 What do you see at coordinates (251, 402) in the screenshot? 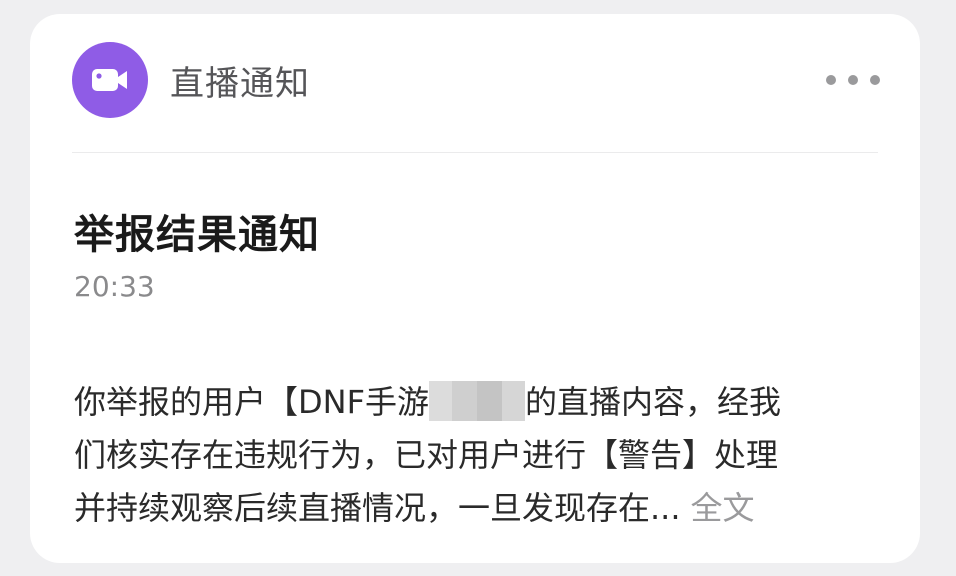
I see `body-line-1-start: 你举报的用户【DNF手游` at bounding box center [251, 402].